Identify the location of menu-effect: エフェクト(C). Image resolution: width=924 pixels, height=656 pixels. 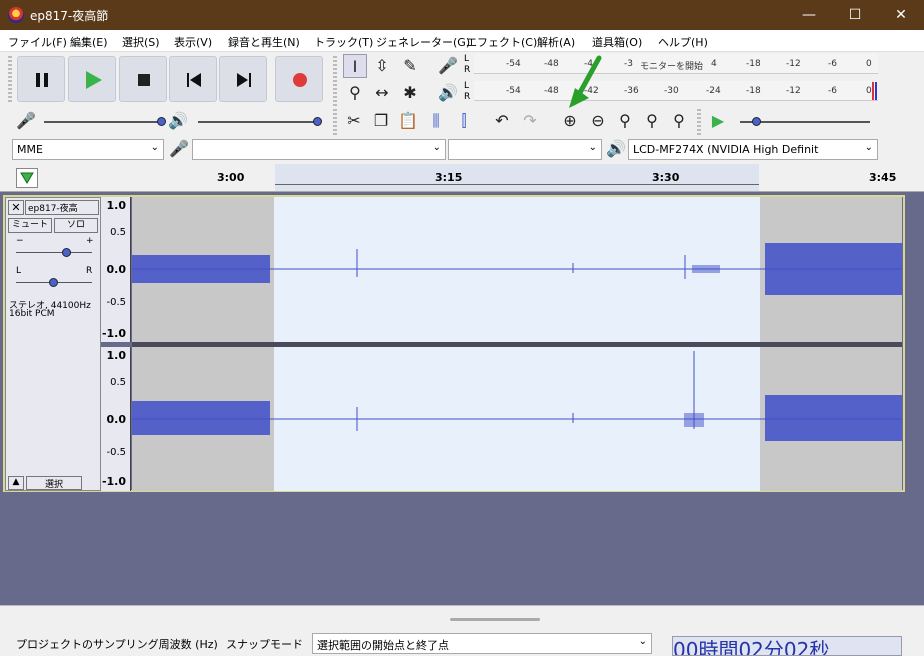
(501, 42).